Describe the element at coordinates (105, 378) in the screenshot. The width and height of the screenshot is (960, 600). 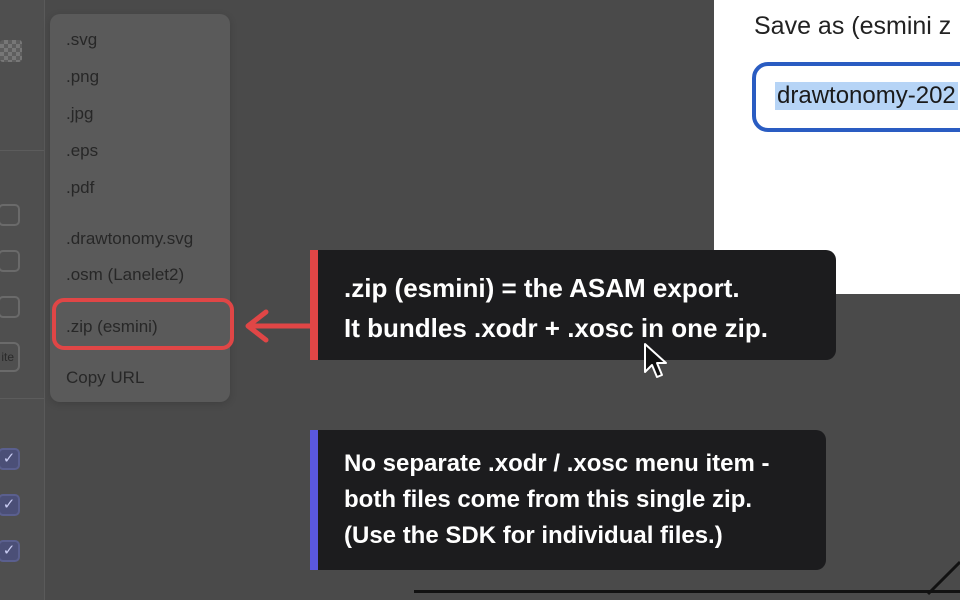
I see `menu-item-copy-url: Copy URL` at that location.